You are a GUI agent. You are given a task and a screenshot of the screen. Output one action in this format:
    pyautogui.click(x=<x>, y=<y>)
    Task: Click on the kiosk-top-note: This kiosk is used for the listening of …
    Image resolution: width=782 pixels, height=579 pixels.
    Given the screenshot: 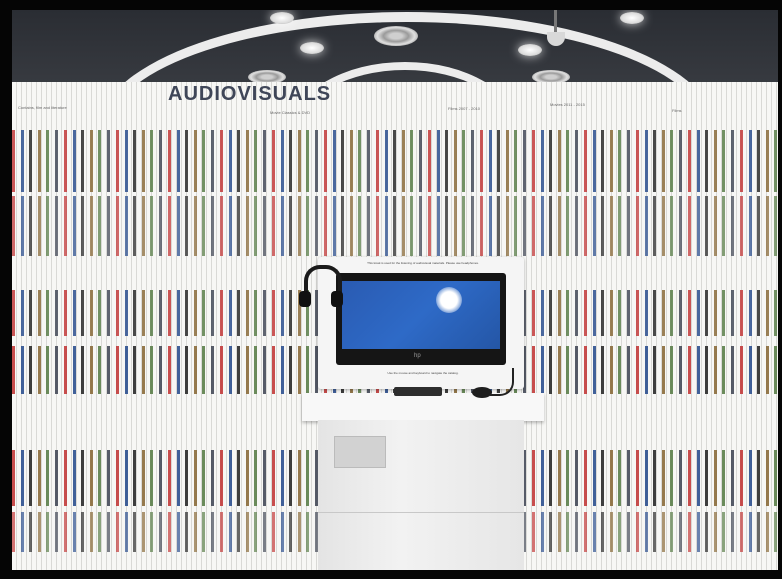 What is the action you would take?
    pyautogui.click(x=423, y=263)
    